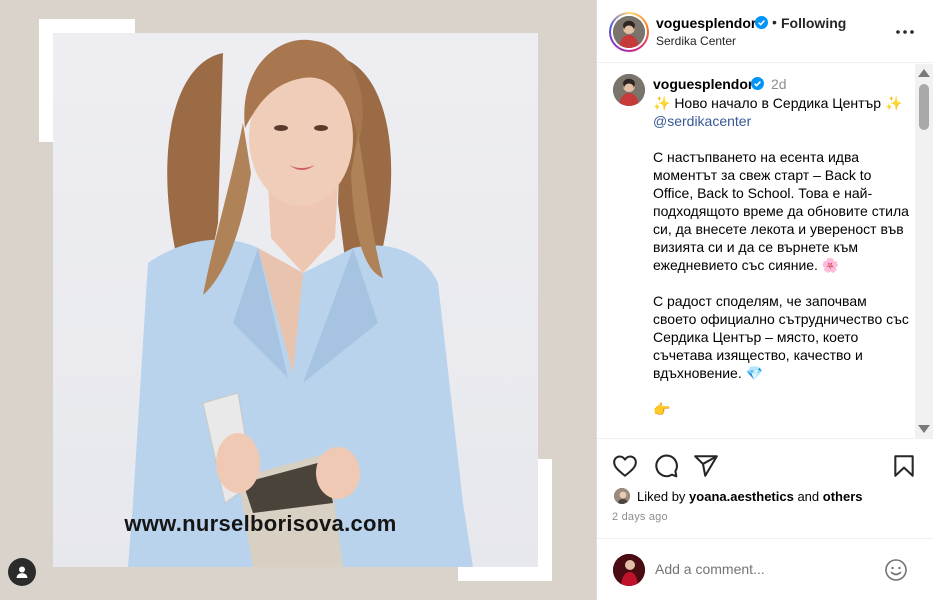  Describe the element at coordinates (545, 520) in the screenshot. I see `frame-corner-bottom-right-vertical` at that location.